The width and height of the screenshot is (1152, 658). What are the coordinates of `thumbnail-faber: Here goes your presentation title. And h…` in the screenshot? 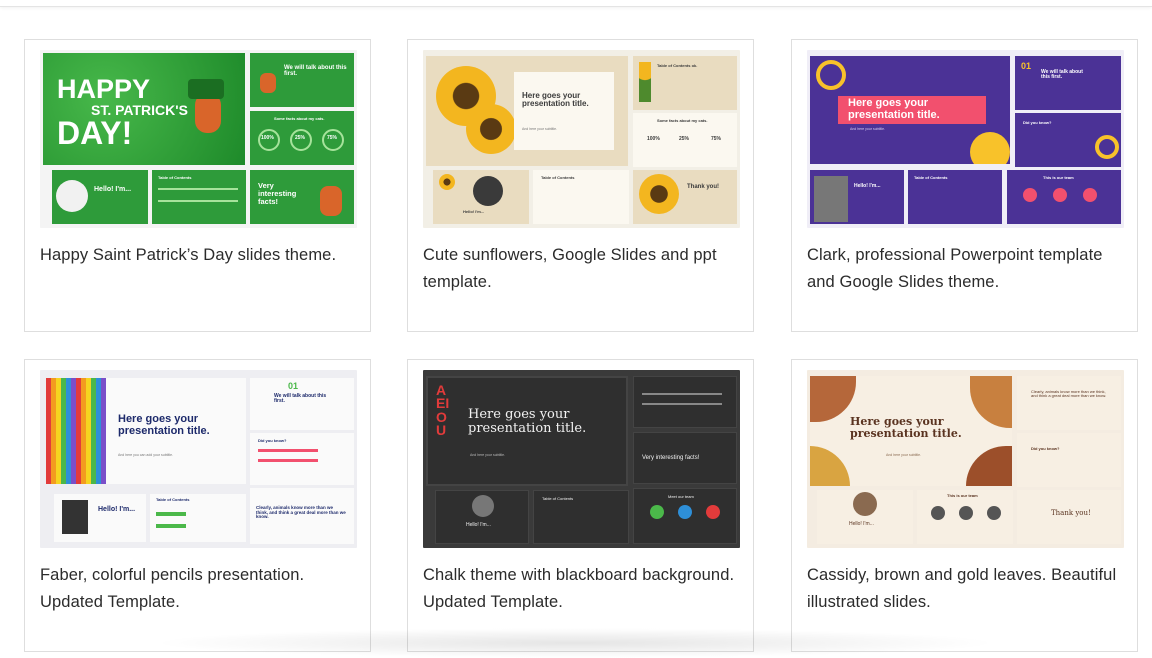 It's located at (198, 459).